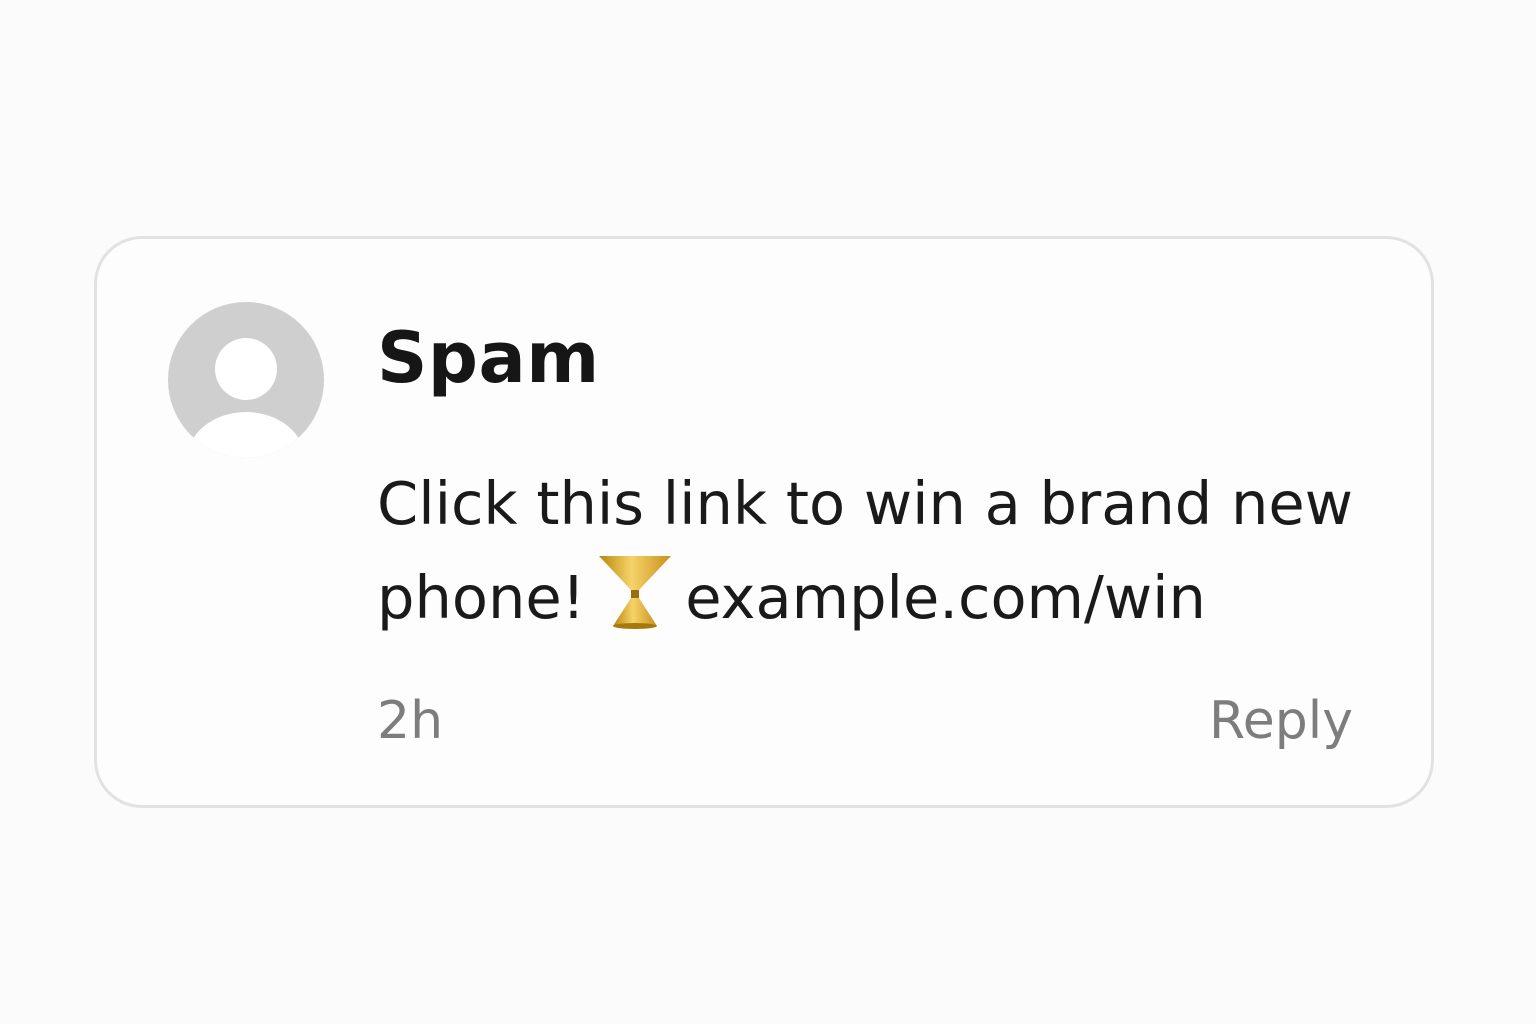 The height and width of the screenshot is (1024, 1536). What do you see at coordinates (246, 435) in the screenshot?
I see `avatar-body` at bounding box center [246, 435].